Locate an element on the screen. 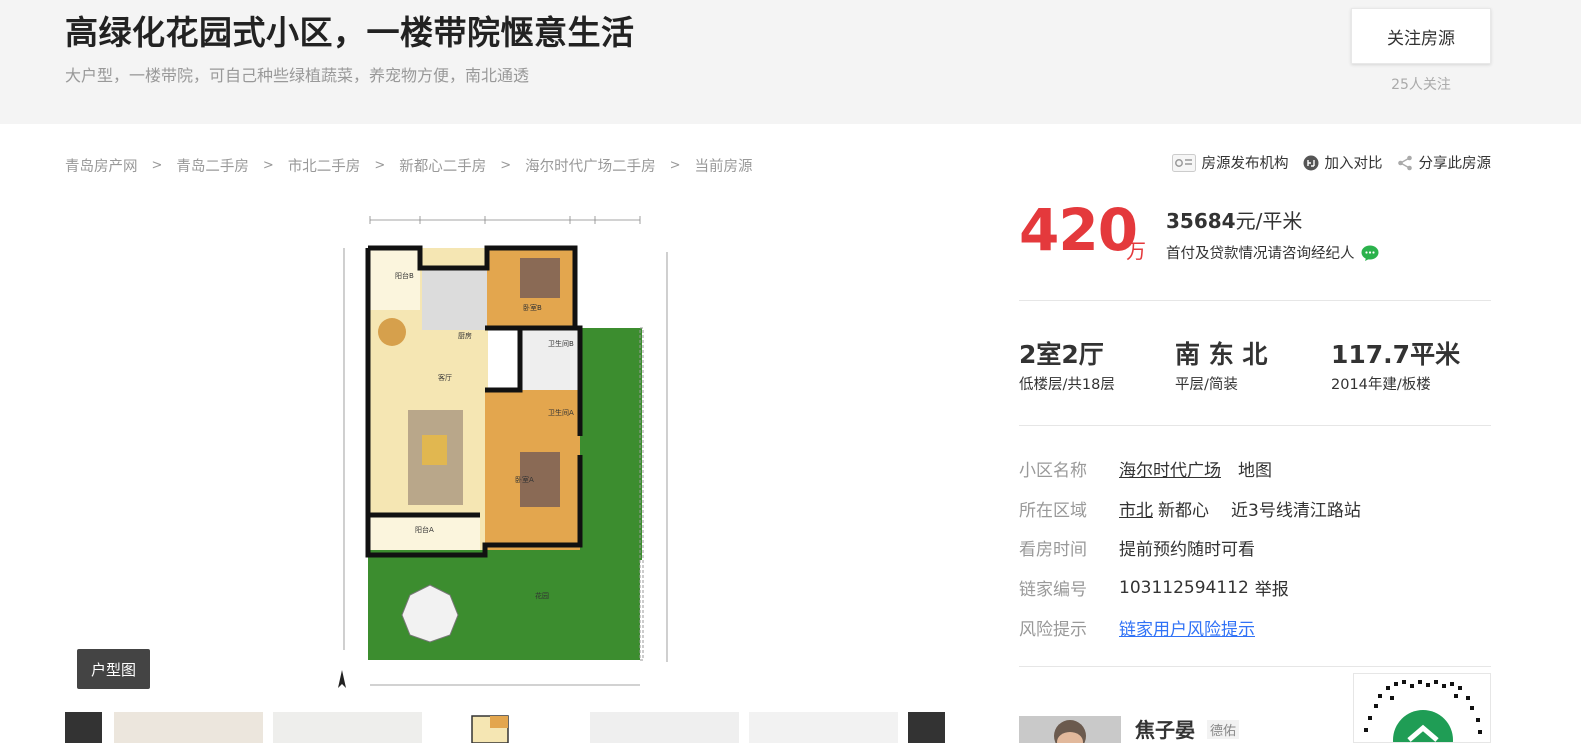 Image resolution: width=1581 pixels, height=747 pixels. subarea-link: 新都心 is located at coordinates (1183, 508).